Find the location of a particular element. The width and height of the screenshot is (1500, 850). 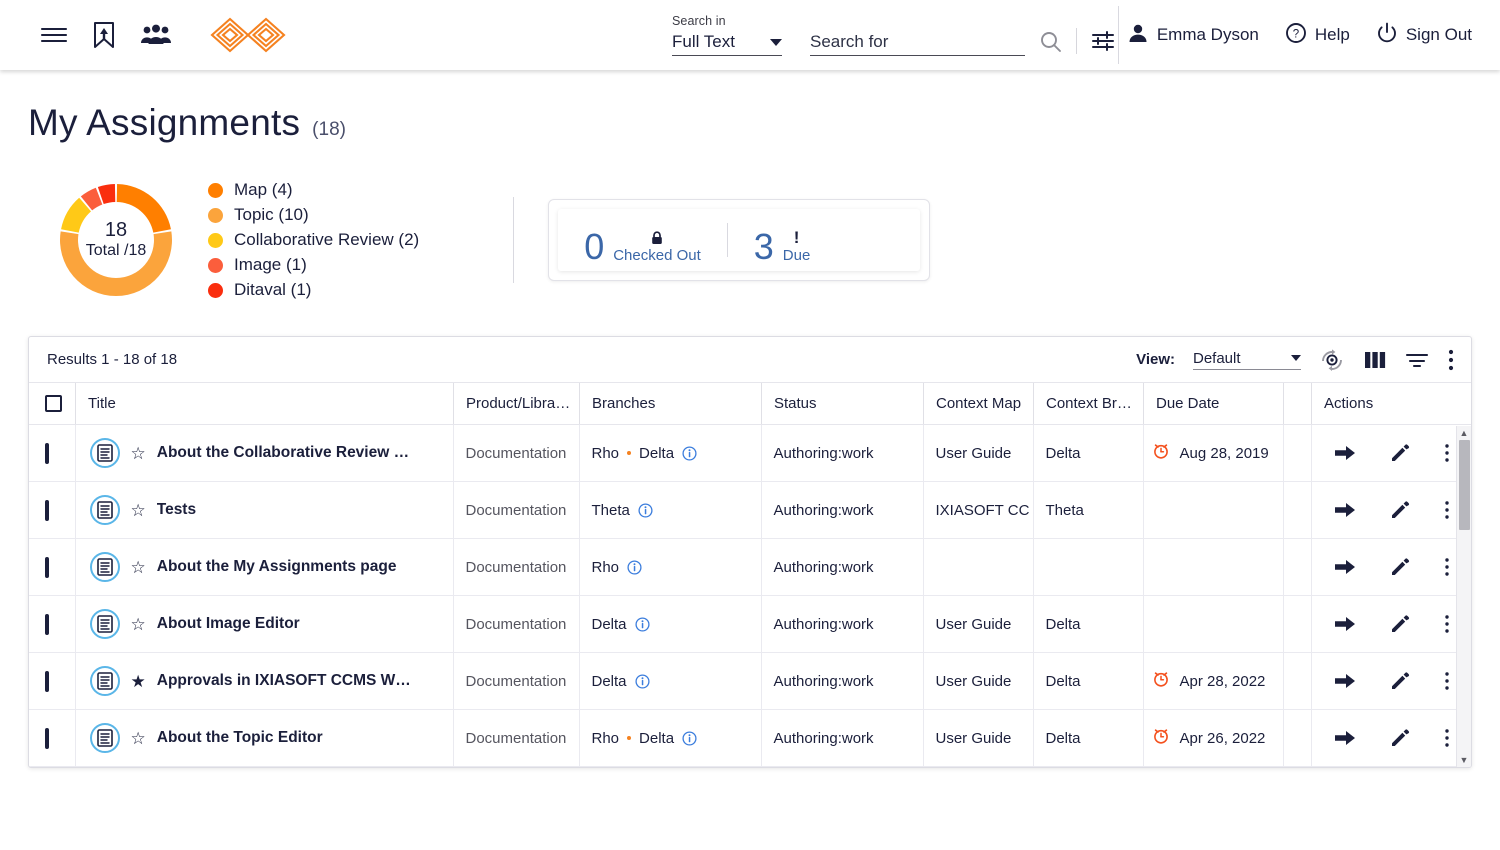

refresh-icon is located at coordinates (1332, 360).